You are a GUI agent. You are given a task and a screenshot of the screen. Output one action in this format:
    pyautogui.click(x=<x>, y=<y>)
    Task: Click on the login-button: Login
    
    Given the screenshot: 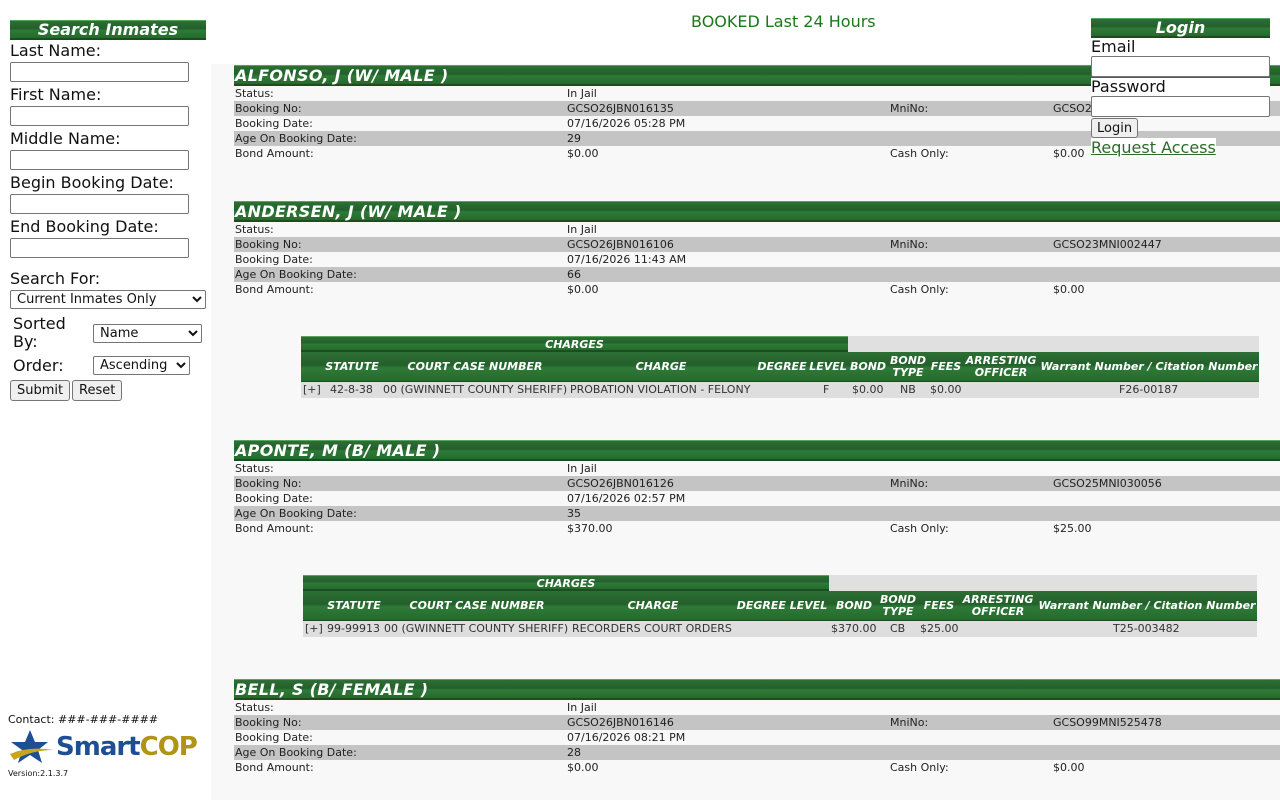 What is the action you would take?
    pyautogui.click(x=1115, y=128)
    